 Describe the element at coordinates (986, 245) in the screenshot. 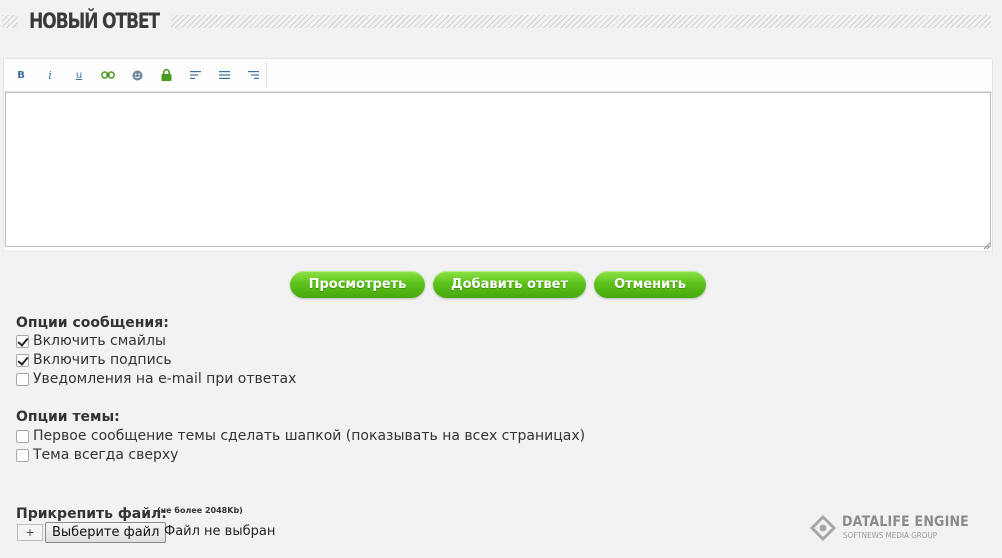

I see `resize-handle-icon` at that location.